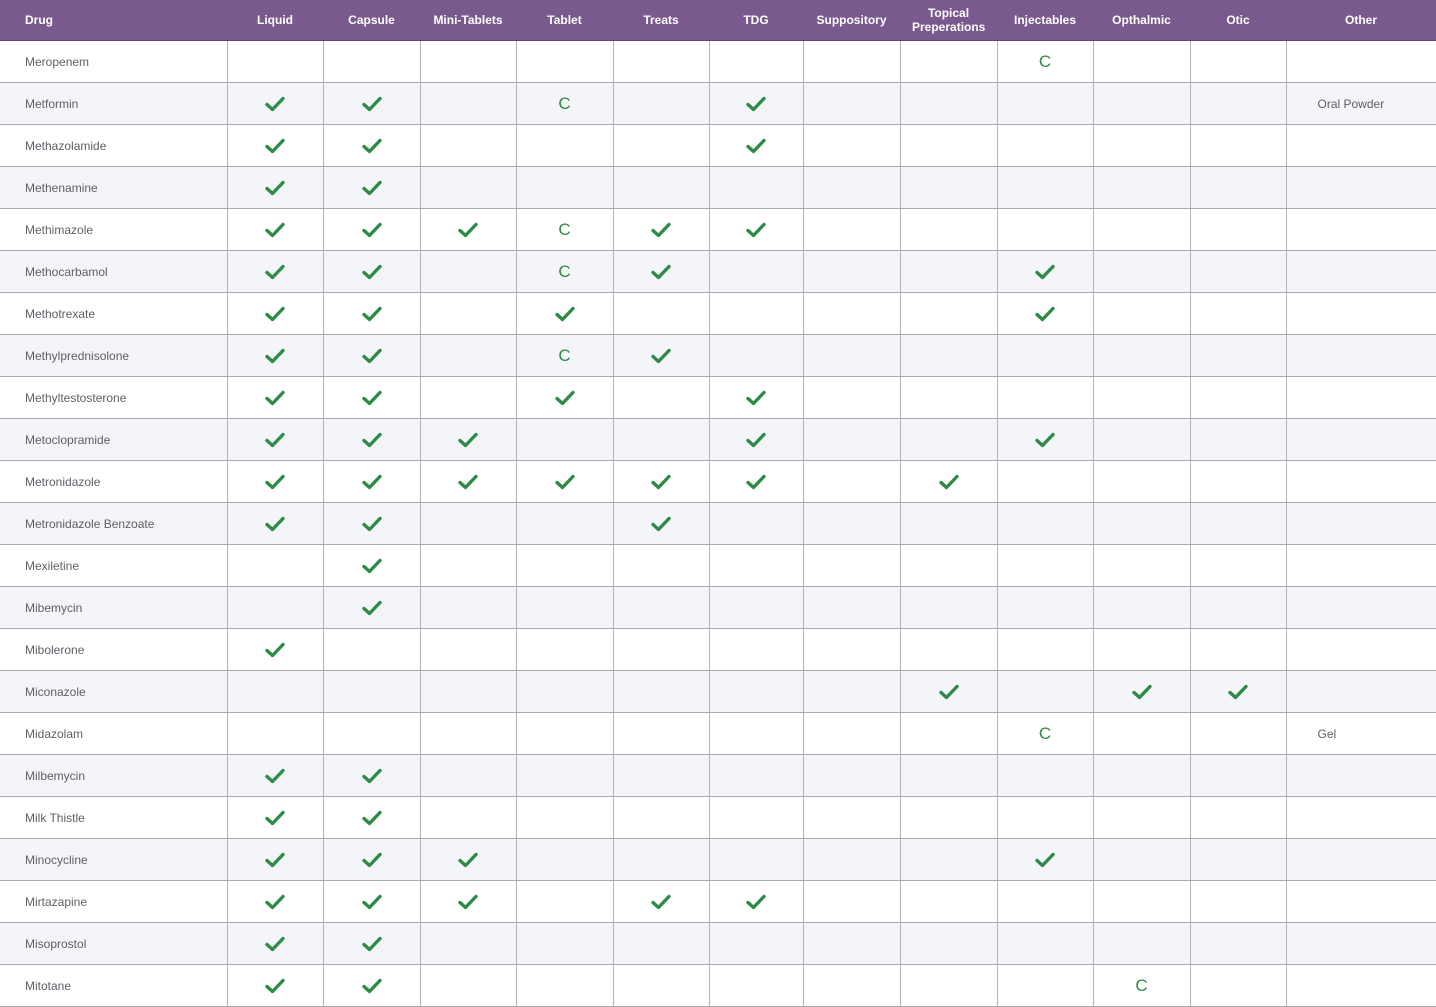  Describe the element at coordinates (1044, 859) in the screenshot. I see `cell-injectables` at that location.